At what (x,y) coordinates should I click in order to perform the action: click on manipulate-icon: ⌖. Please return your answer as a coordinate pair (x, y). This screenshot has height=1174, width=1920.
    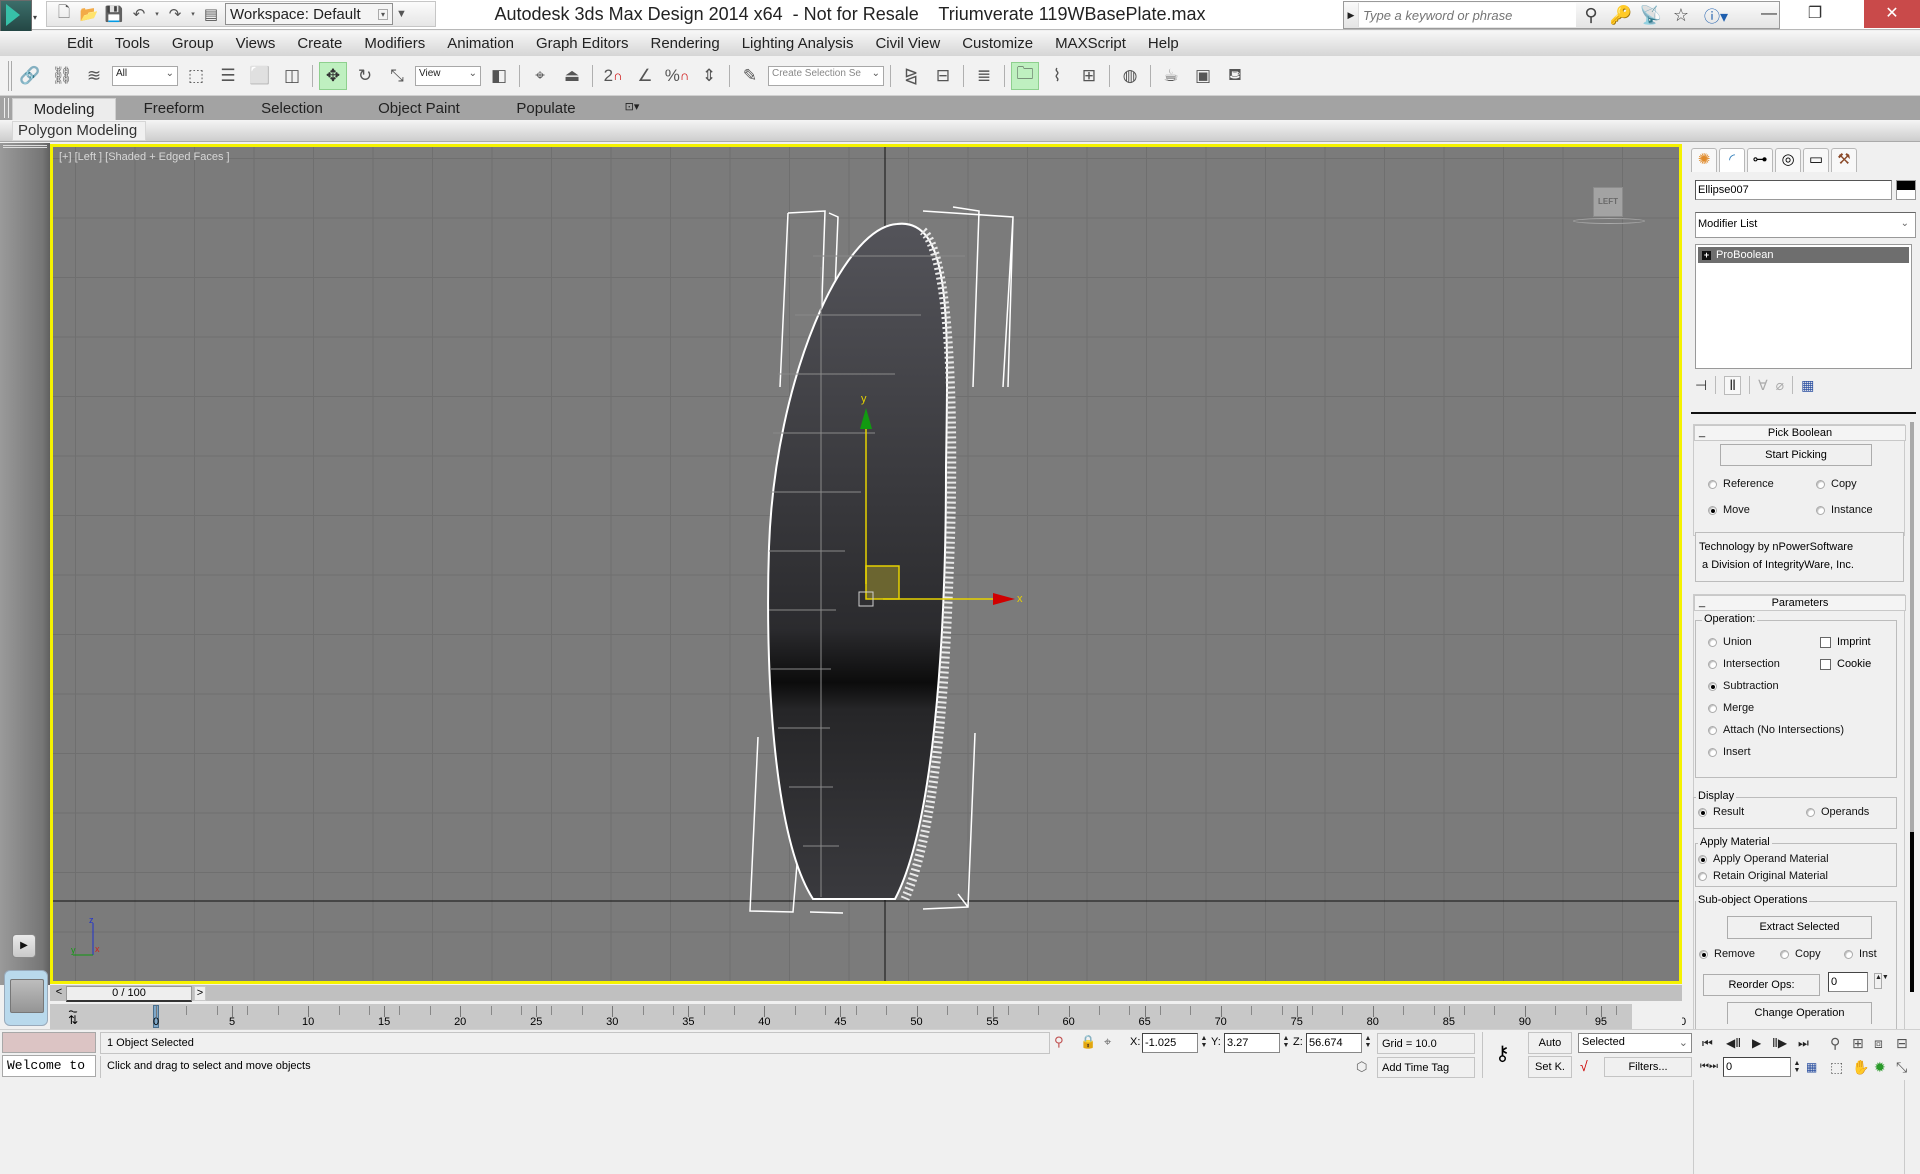
    Looking at the image, I should click on (540, 76).